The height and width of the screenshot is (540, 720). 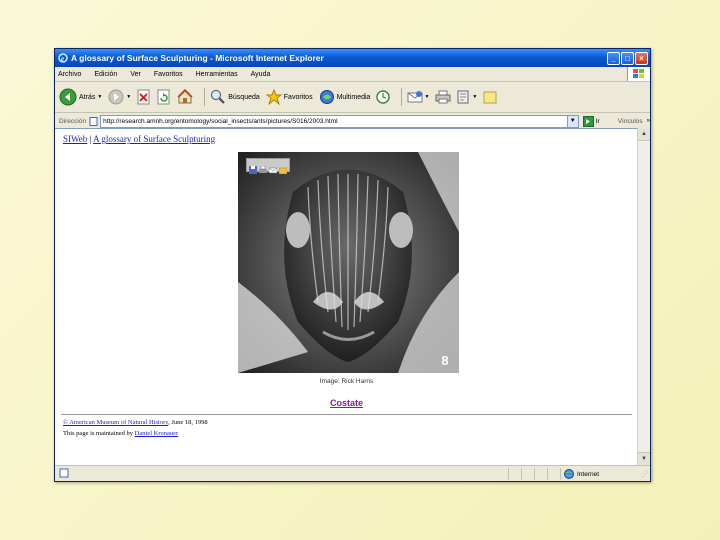 I want to click on stop-icon, so click(x=143, y=97).